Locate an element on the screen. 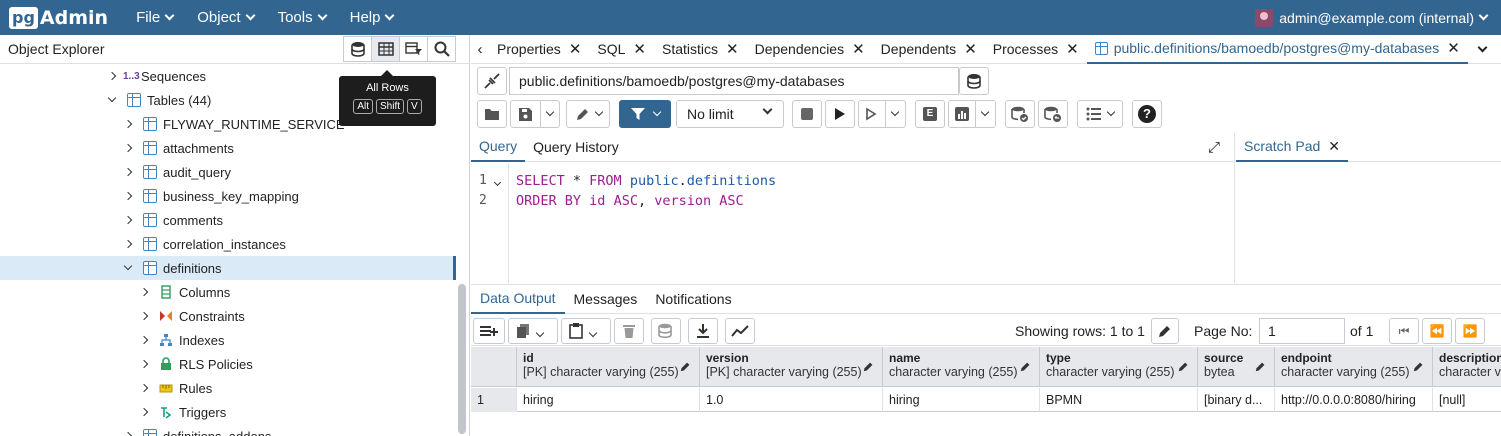 The height and width of the screenshot is (436, 1501). tree-item-triggers: Triggers is located at coordinates (228, 412).